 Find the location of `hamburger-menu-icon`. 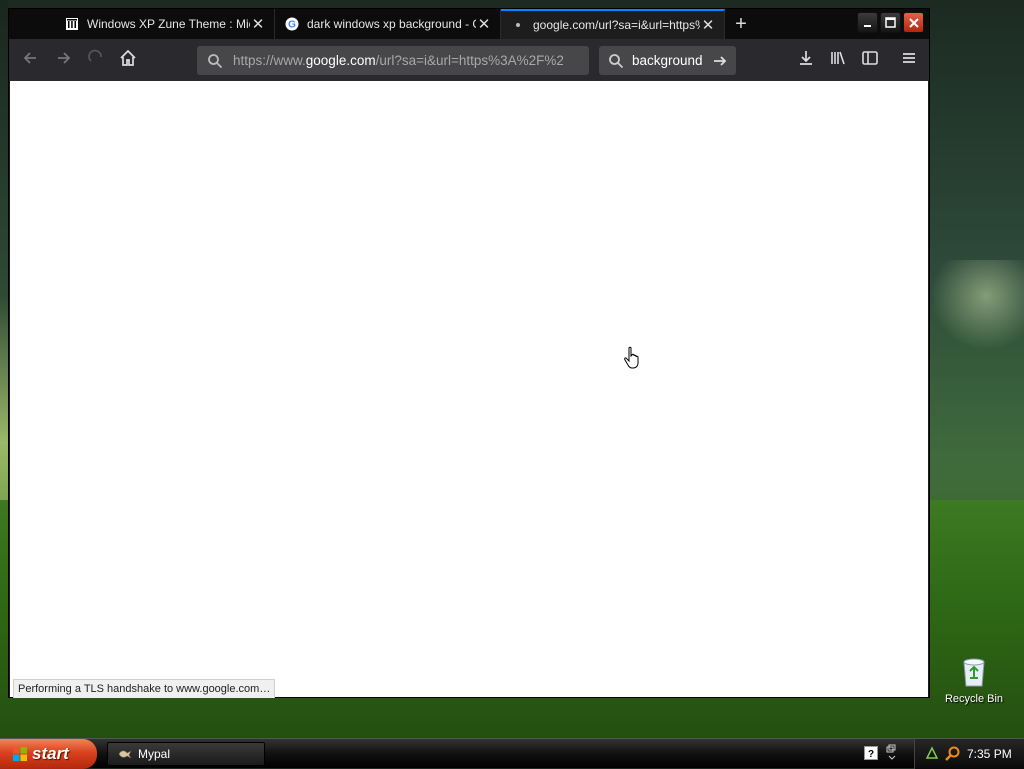

hamburger-menu-icon is located at coordinates (909, 58).